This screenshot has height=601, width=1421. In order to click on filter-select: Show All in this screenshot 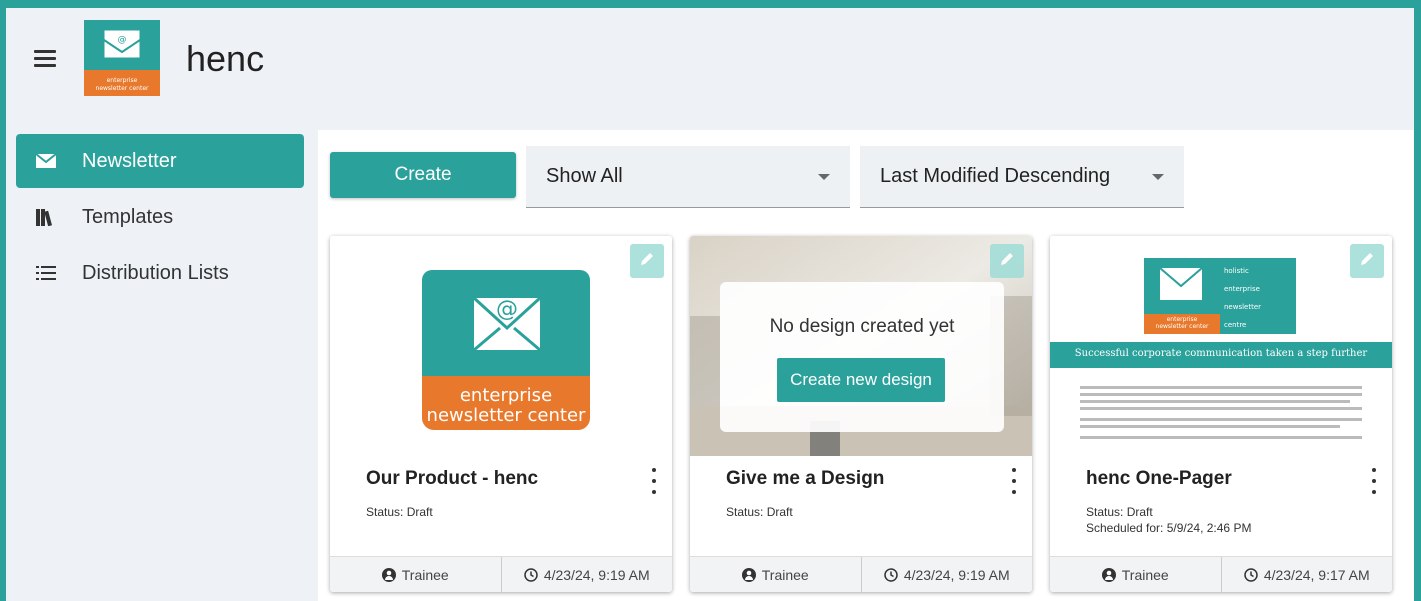, I will do `click(688, 177)`.